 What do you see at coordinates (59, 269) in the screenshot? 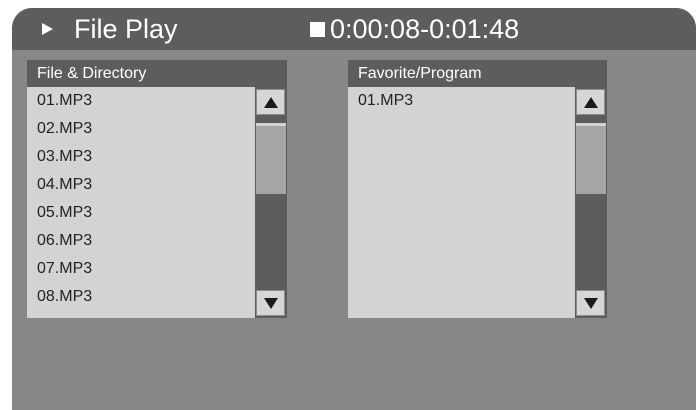
I see `file-item: 07.MP3` at bounding box center [59, 269].